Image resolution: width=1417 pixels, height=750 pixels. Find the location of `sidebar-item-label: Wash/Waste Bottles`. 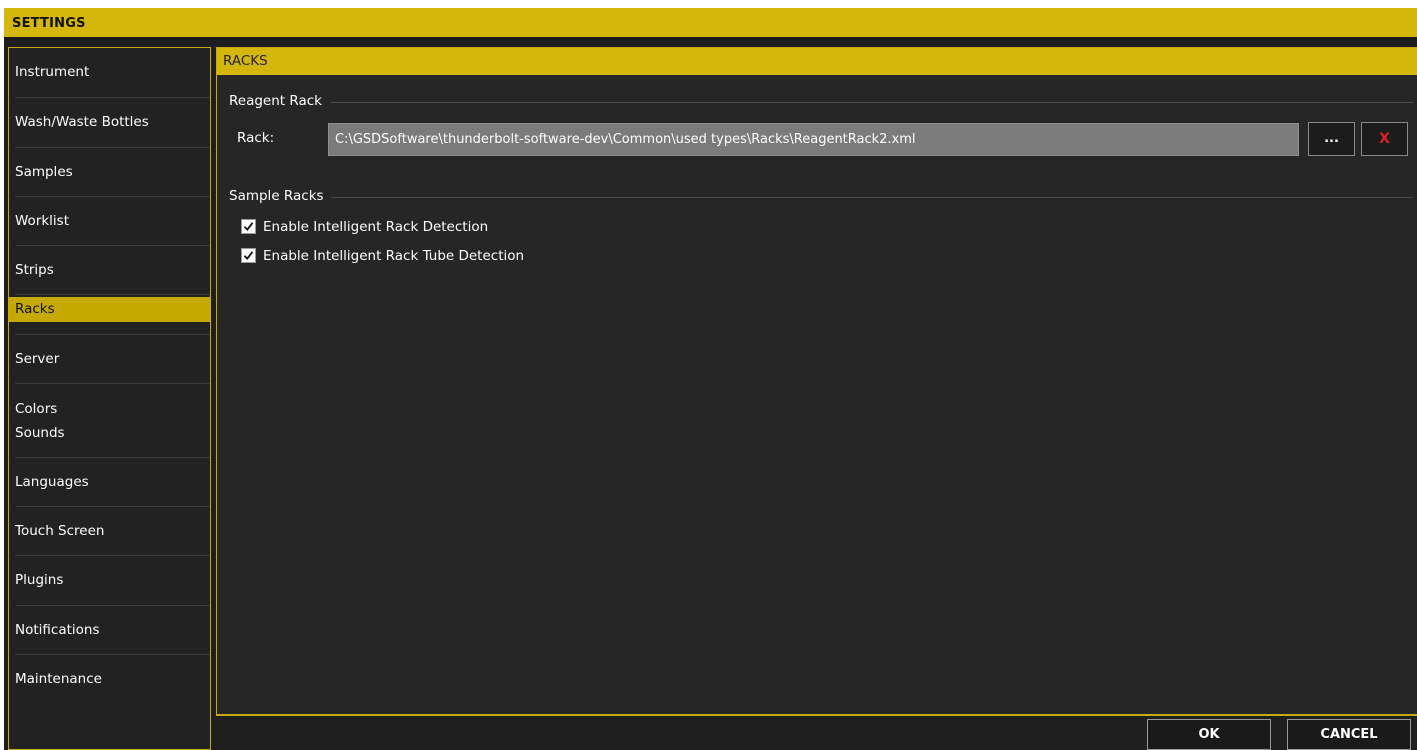

sidebar-item-label: Wash/Waste Bottles is located at coordinates (82, 122).